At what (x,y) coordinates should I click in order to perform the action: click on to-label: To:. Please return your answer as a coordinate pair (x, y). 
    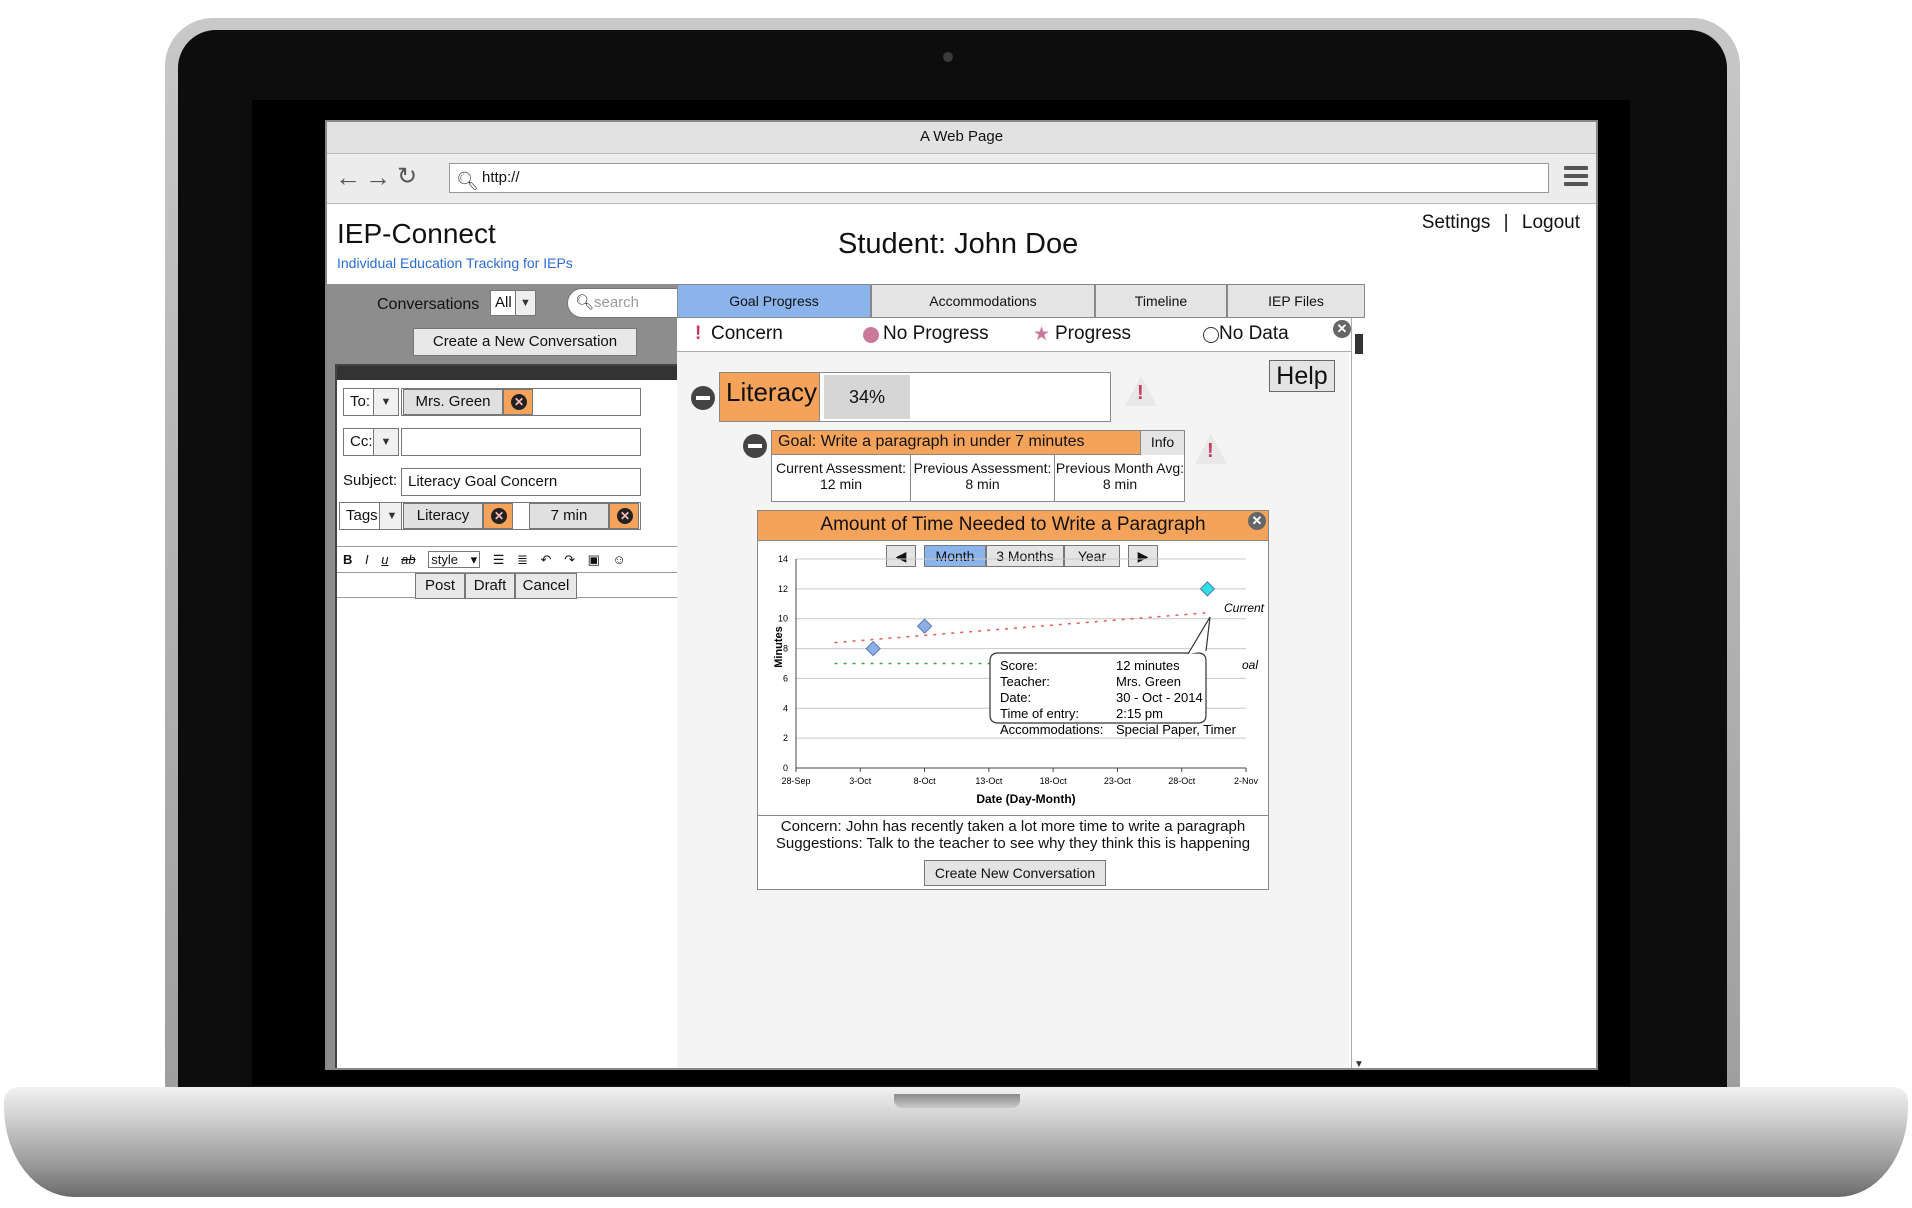
    Looking at the image, I should click on (359, 402).